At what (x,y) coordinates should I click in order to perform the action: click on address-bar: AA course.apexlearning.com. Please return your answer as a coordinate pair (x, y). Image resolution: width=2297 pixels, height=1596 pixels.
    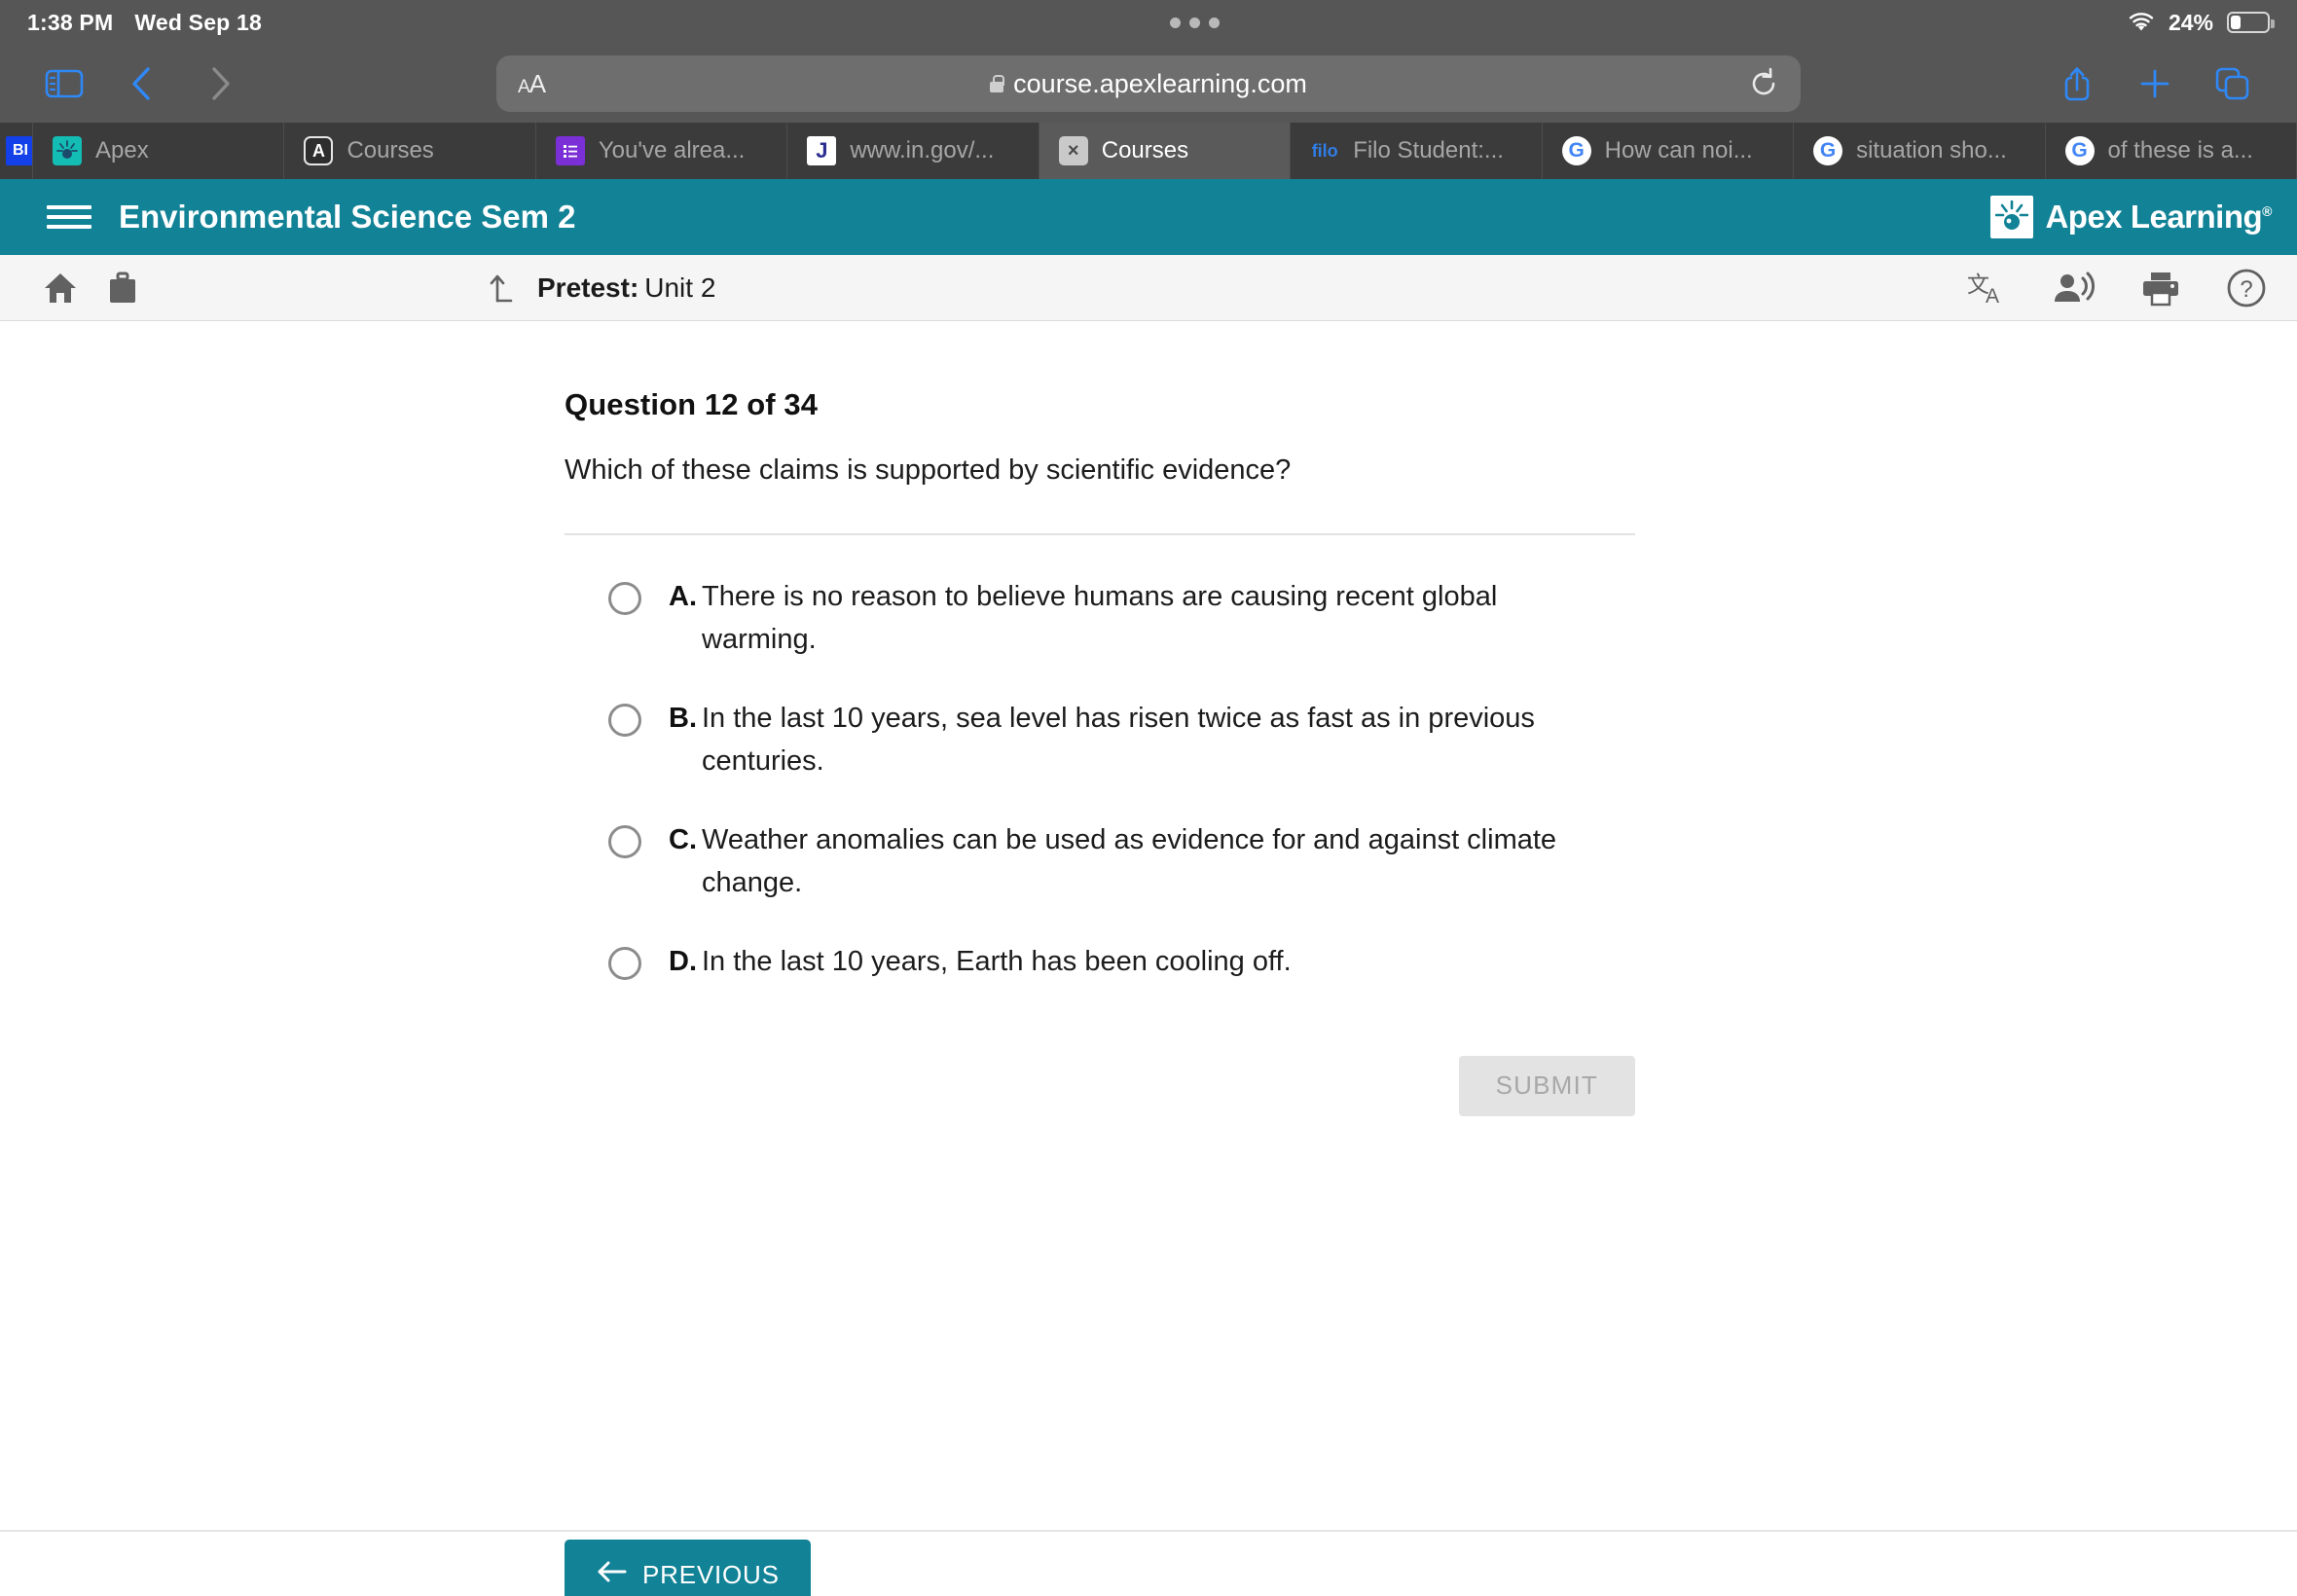
    Looking at the image, I should click on (1148, 84).